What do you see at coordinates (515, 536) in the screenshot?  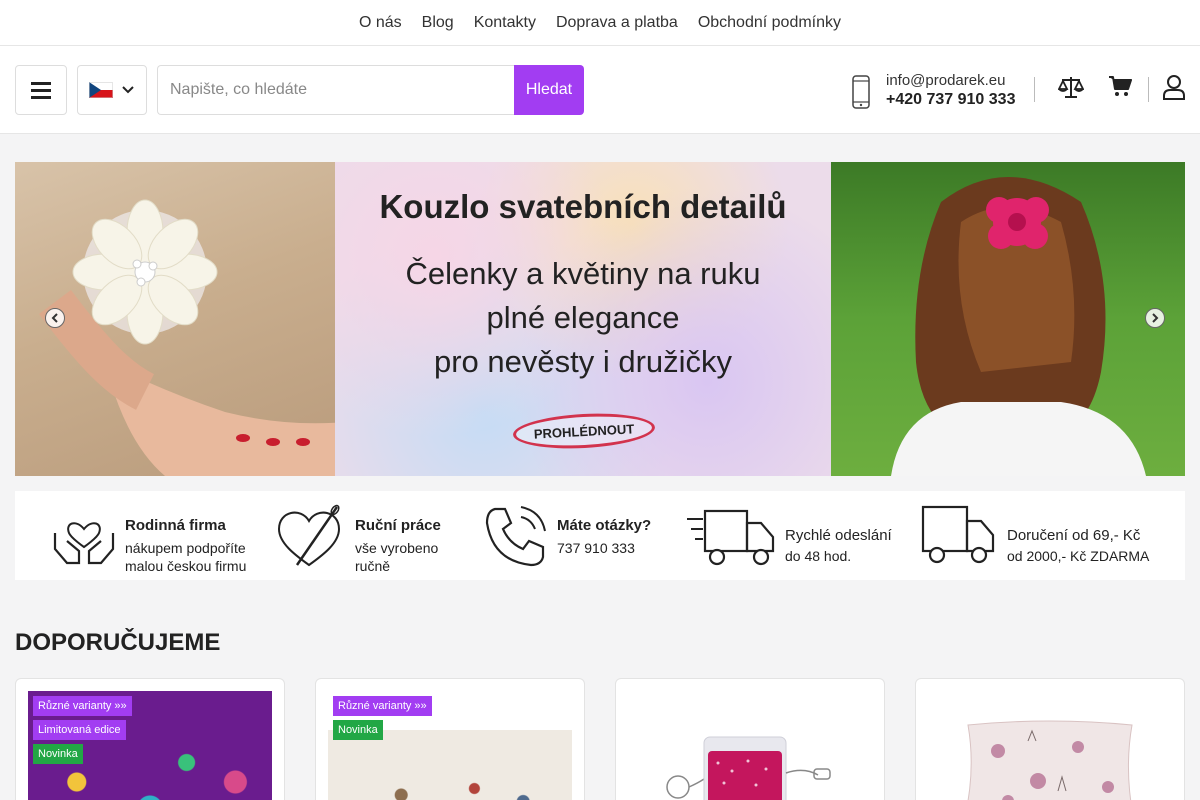 I see `phone-icon` at bounding box center [515, 536].